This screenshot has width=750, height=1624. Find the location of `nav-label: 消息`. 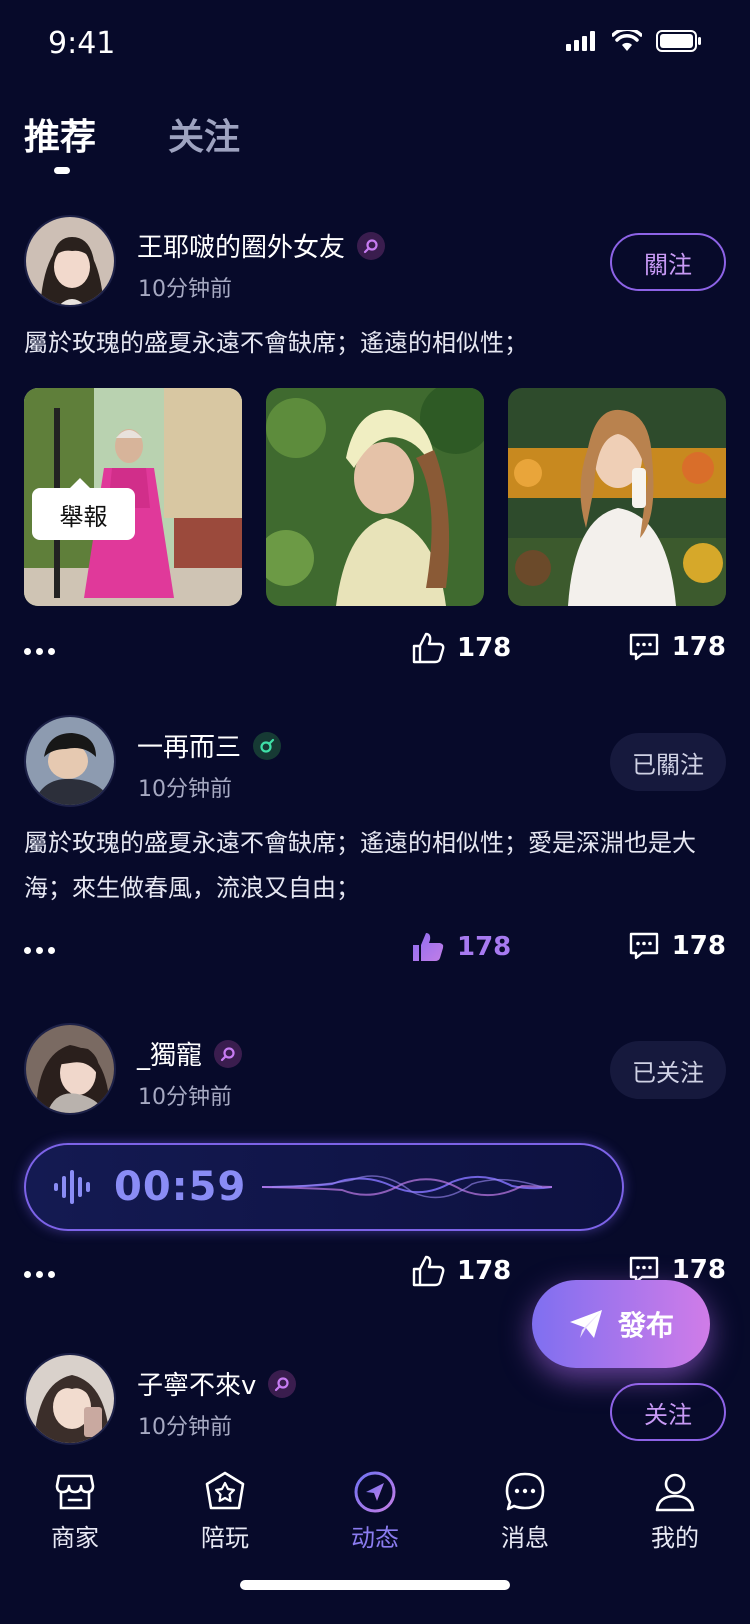

nav-label: 消息 is located at coordinates (525, 1538).